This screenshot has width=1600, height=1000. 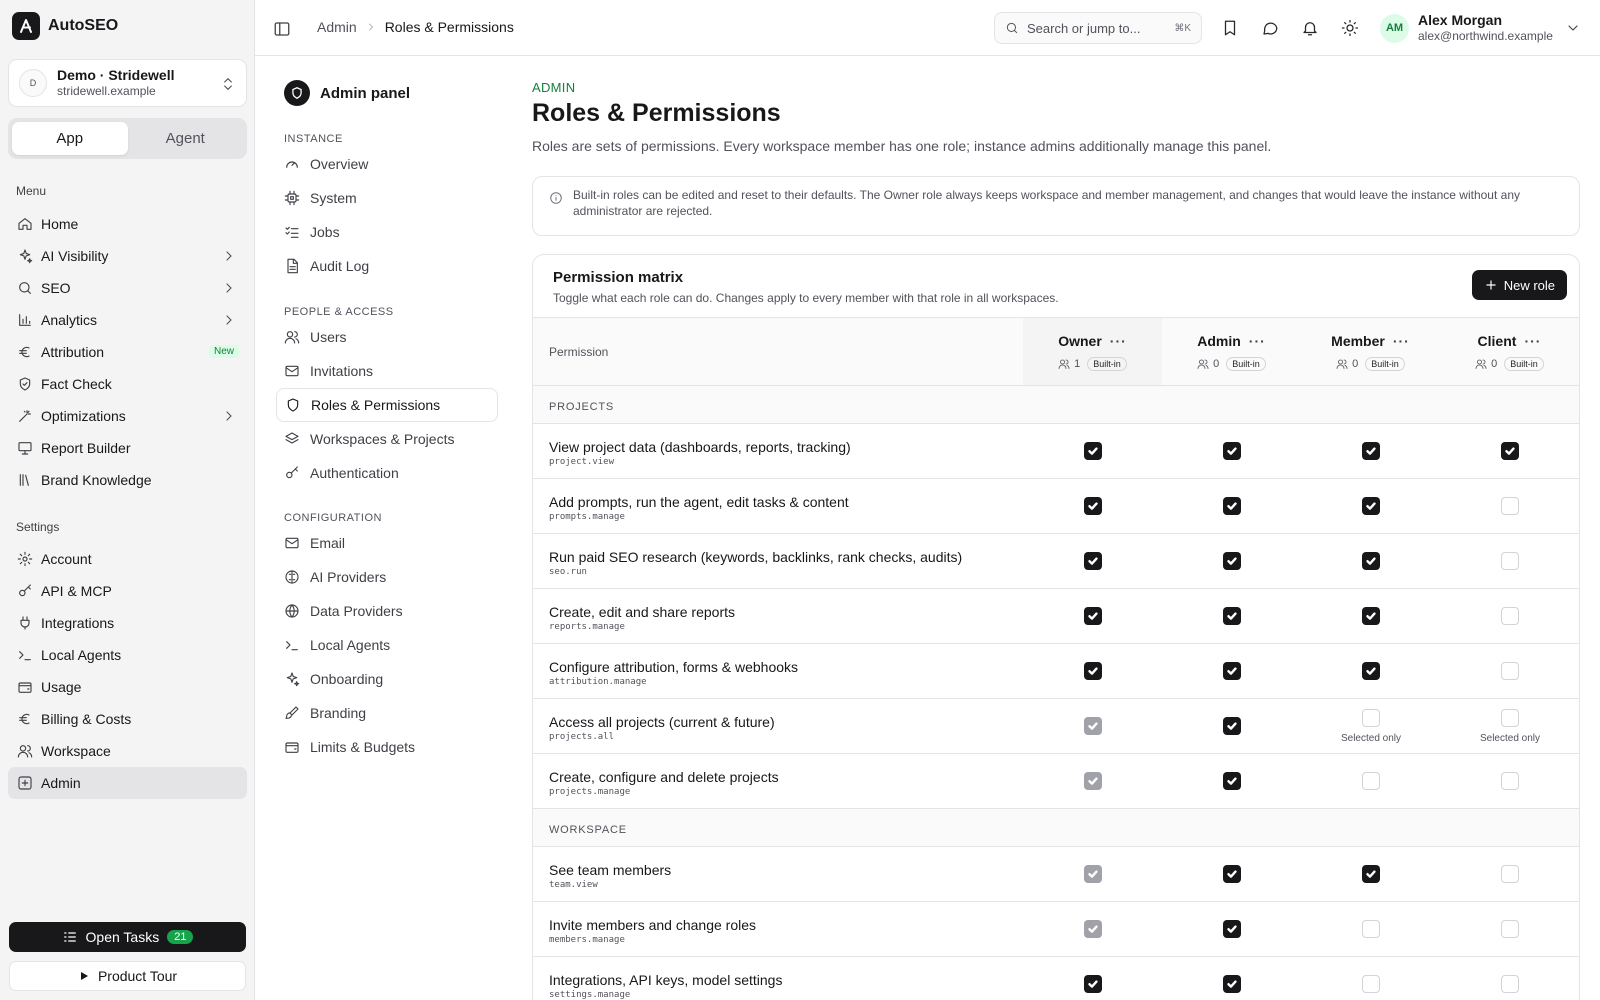 I want to click on terminal-icon, so click(x=292, y=646).